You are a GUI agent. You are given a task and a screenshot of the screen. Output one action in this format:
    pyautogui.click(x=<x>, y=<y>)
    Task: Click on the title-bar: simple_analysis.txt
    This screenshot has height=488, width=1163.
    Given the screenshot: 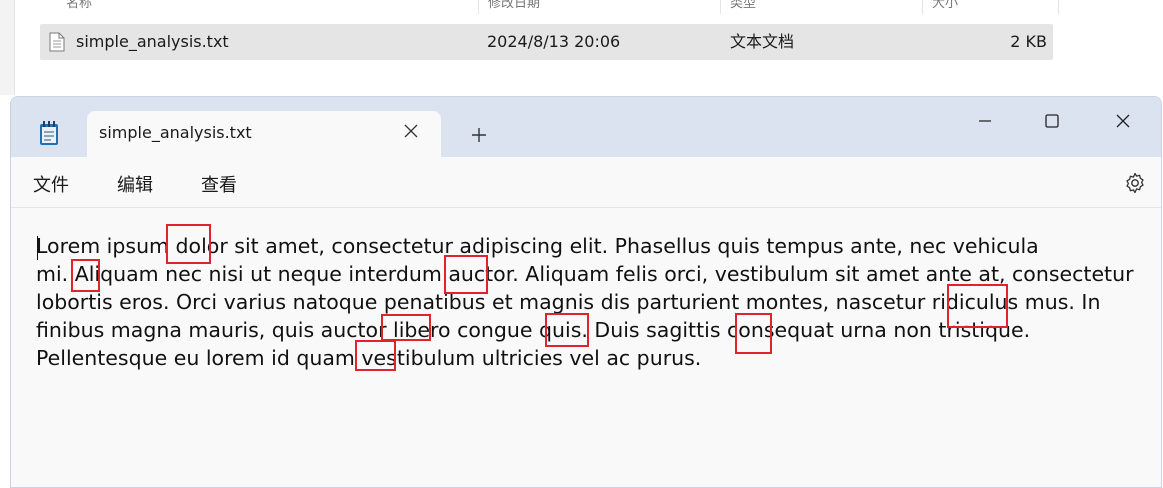 What is the action you would take?
    pyautogui.click(x=586, y=127)
    